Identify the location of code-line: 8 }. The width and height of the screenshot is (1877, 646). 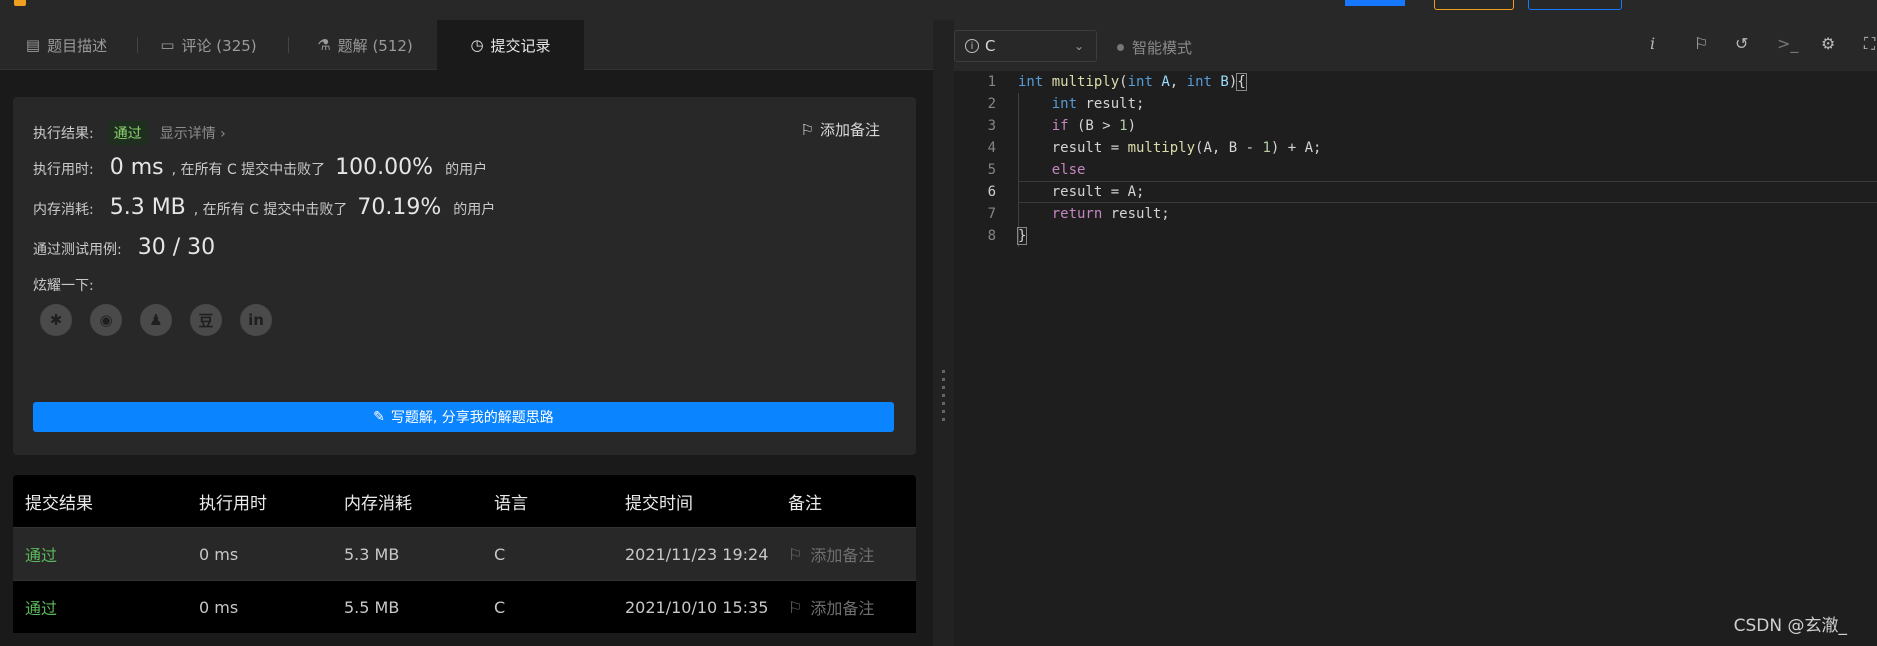
(1007, 236).